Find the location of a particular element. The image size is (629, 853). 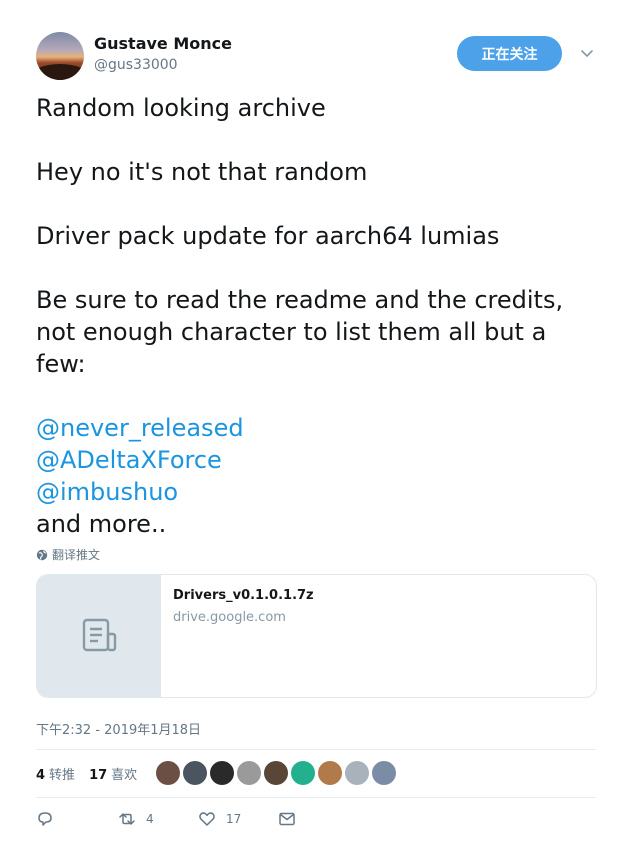

globe-icon is located at coordinates (42, 554).